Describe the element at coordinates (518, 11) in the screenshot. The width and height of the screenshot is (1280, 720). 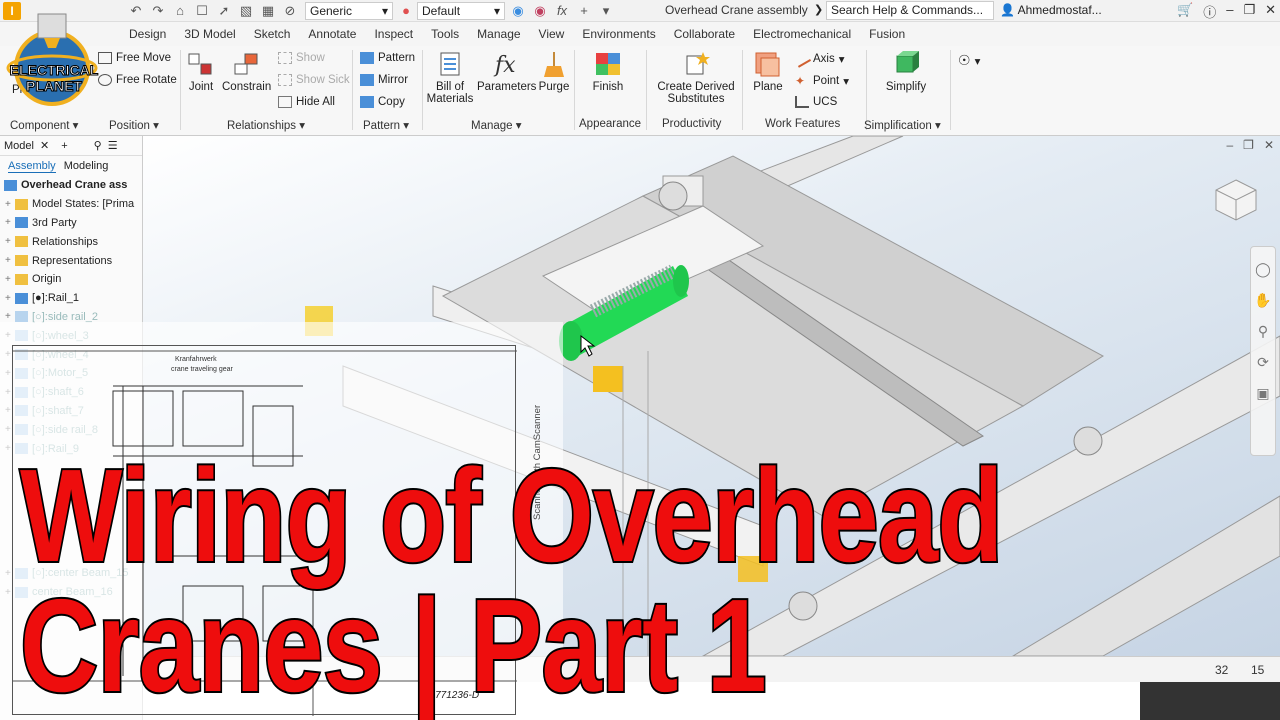
I see `appearance-icon: ◉` at that location.